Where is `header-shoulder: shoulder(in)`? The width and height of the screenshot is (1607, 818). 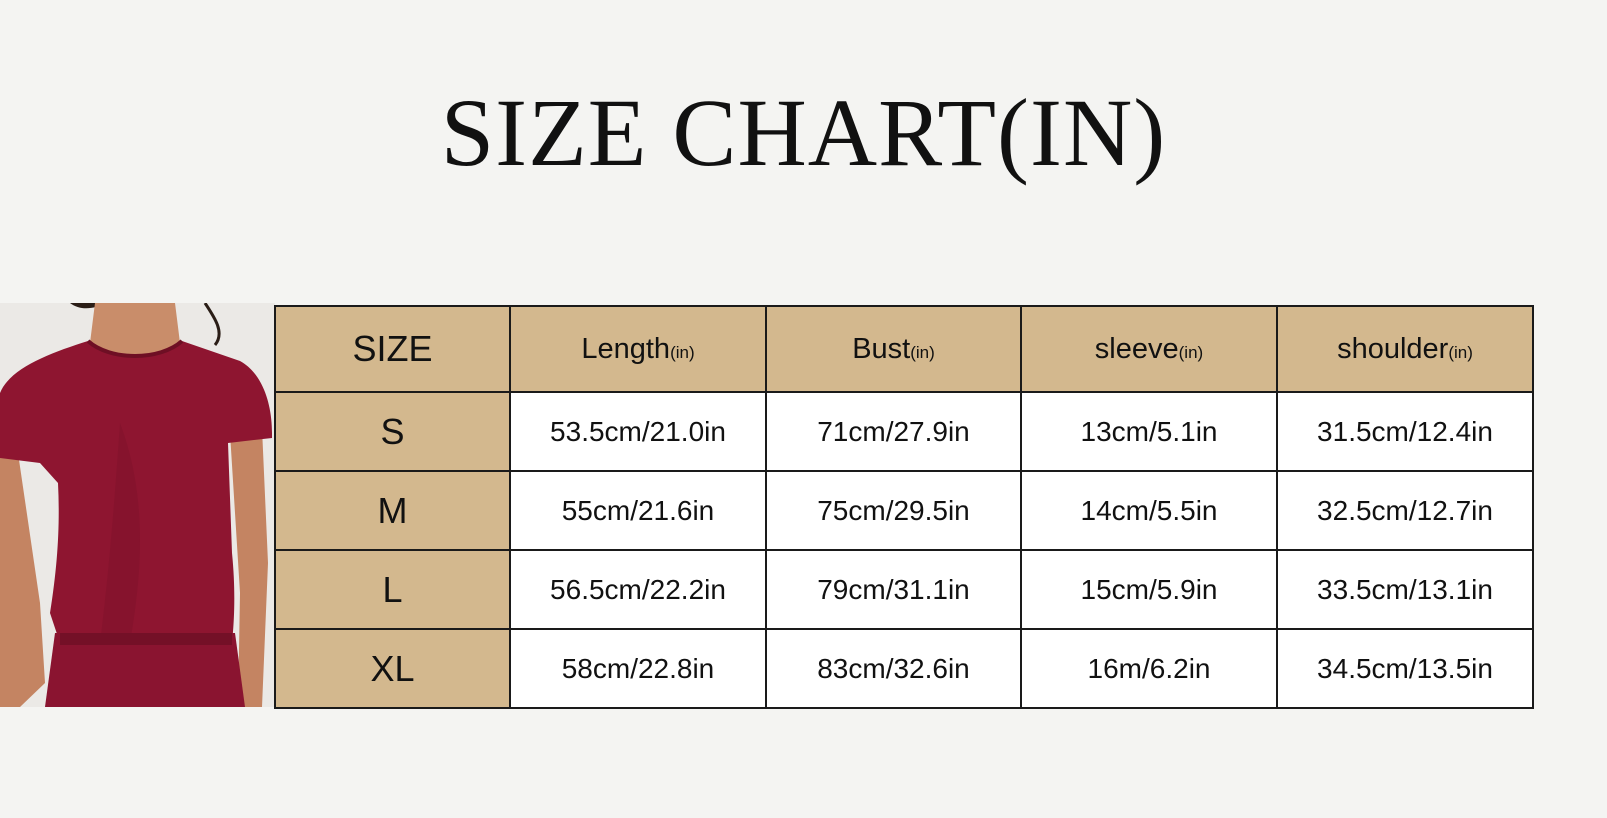
header-shoulder: shoulder(in) is located at coordinates (1405, 349).